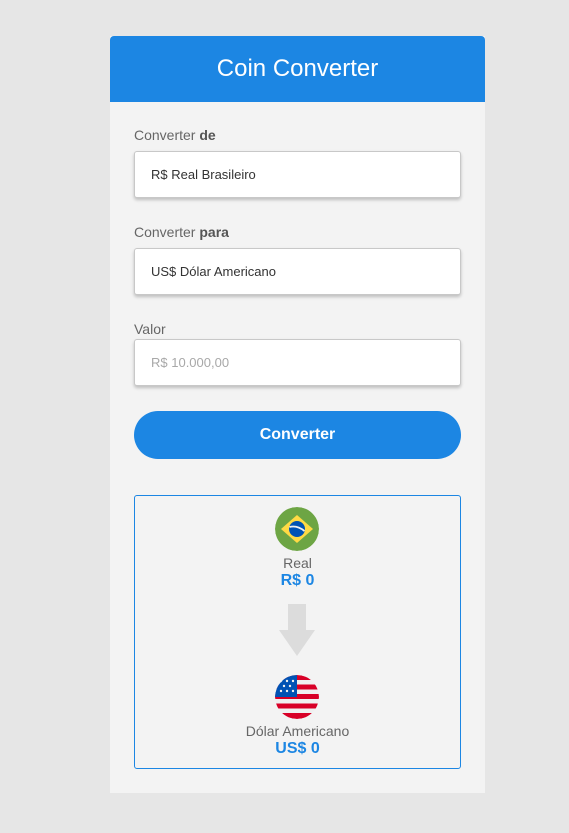  I want to click on target-currency-value: US$ 0, so click(297, 748).